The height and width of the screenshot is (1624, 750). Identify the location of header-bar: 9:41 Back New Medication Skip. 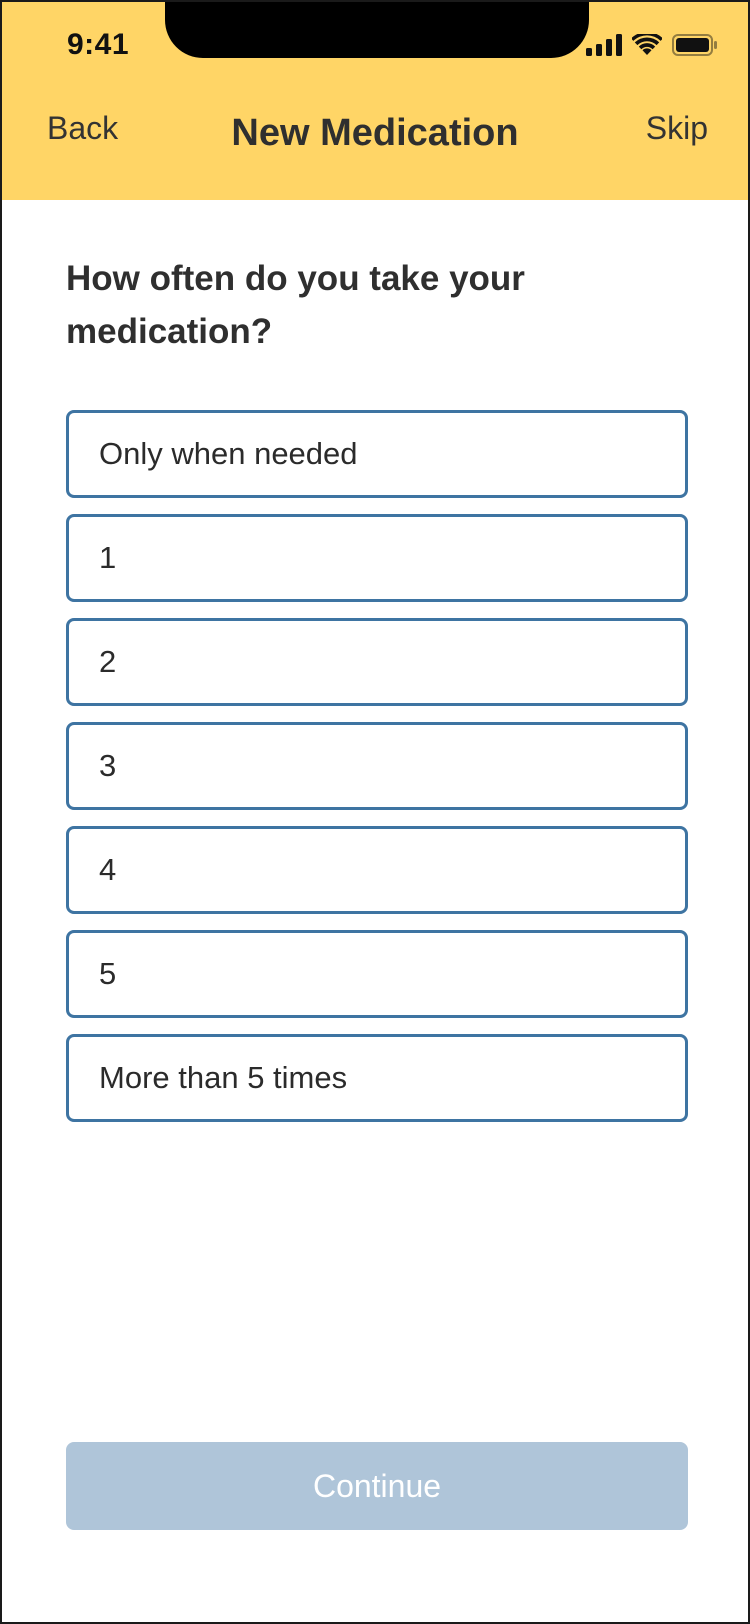
(375, 101).